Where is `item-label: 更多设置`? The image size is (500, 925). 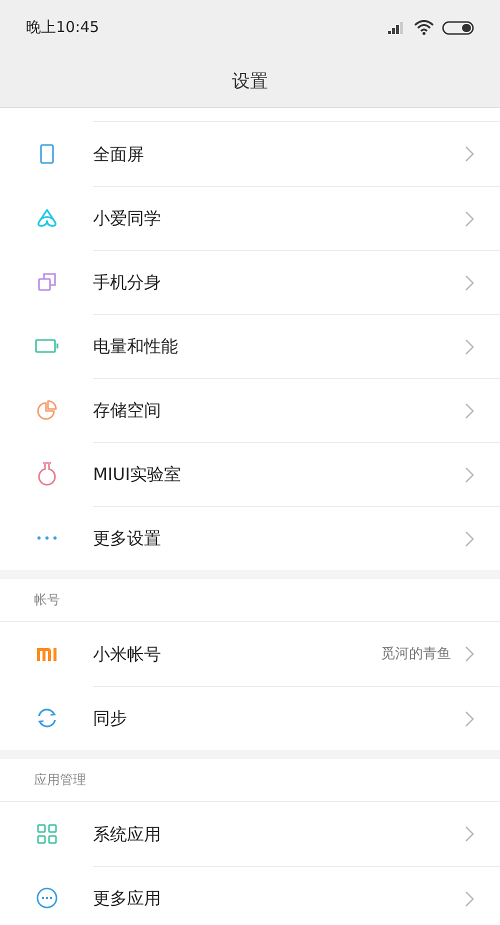 item-label: 更多设置 is located at coordinates (127, 539).